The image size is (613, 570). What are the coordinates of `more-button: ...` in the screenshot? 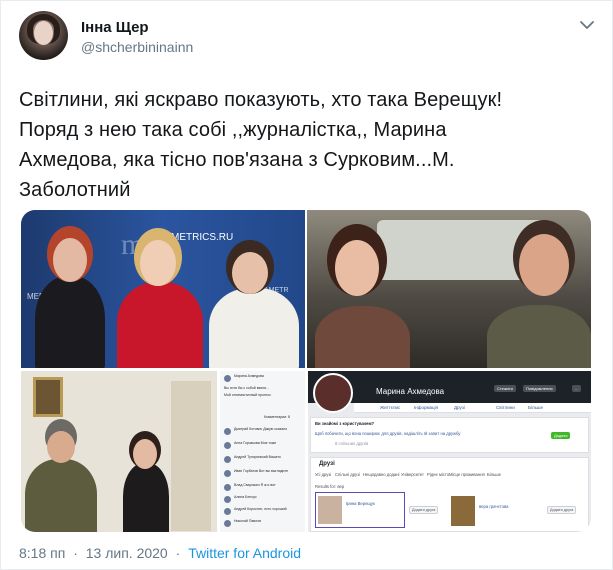 It's located at (577, 388).